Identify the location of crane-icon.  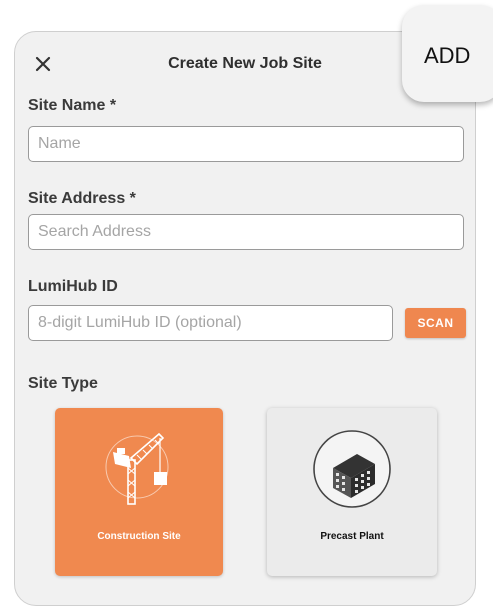
(137, 468).